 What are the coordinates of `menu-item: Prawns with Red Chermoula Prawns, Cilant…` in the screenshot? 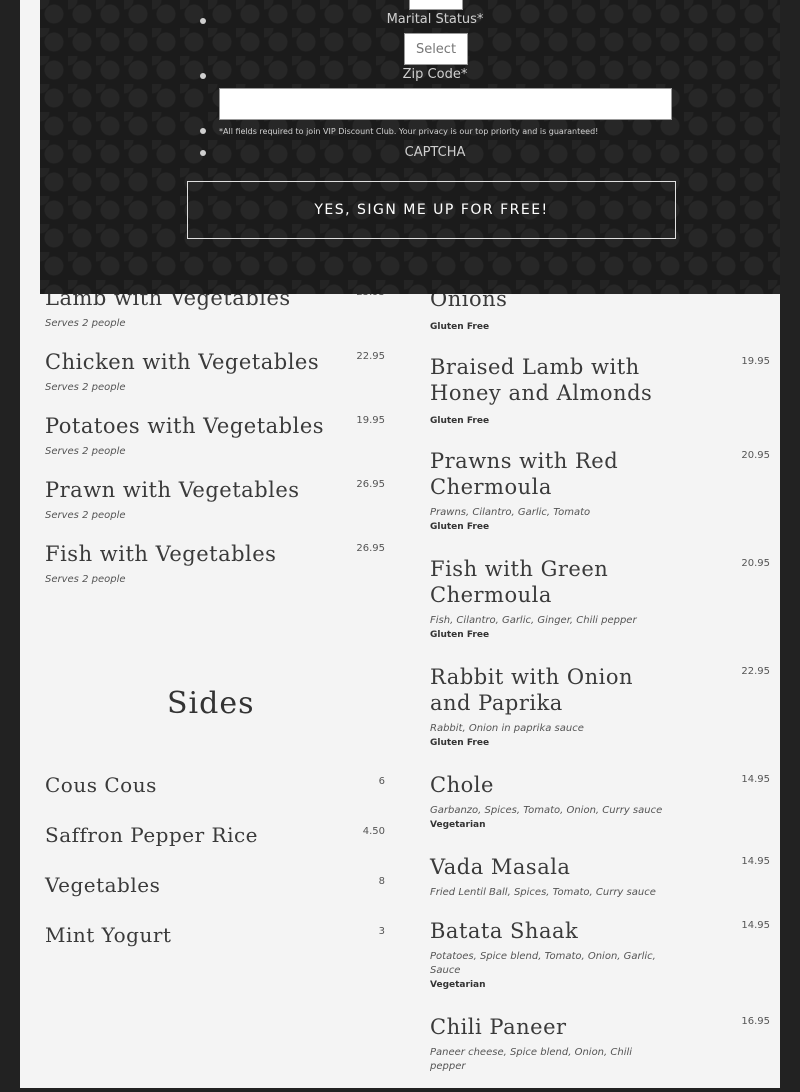 It's located at (550, 491).